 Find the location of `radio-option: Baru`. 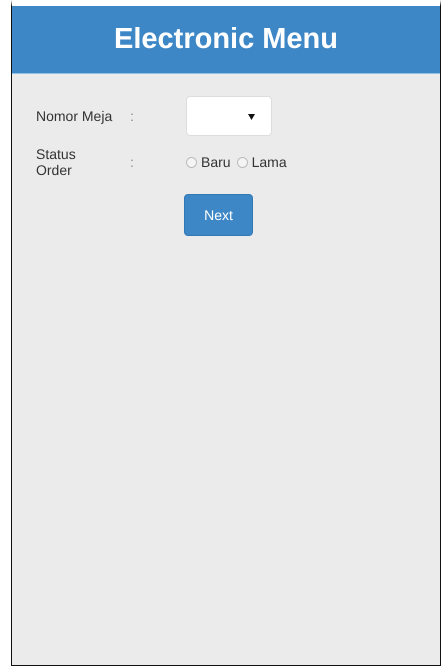

radio-option: Baru is located at coordinates (208, 162).